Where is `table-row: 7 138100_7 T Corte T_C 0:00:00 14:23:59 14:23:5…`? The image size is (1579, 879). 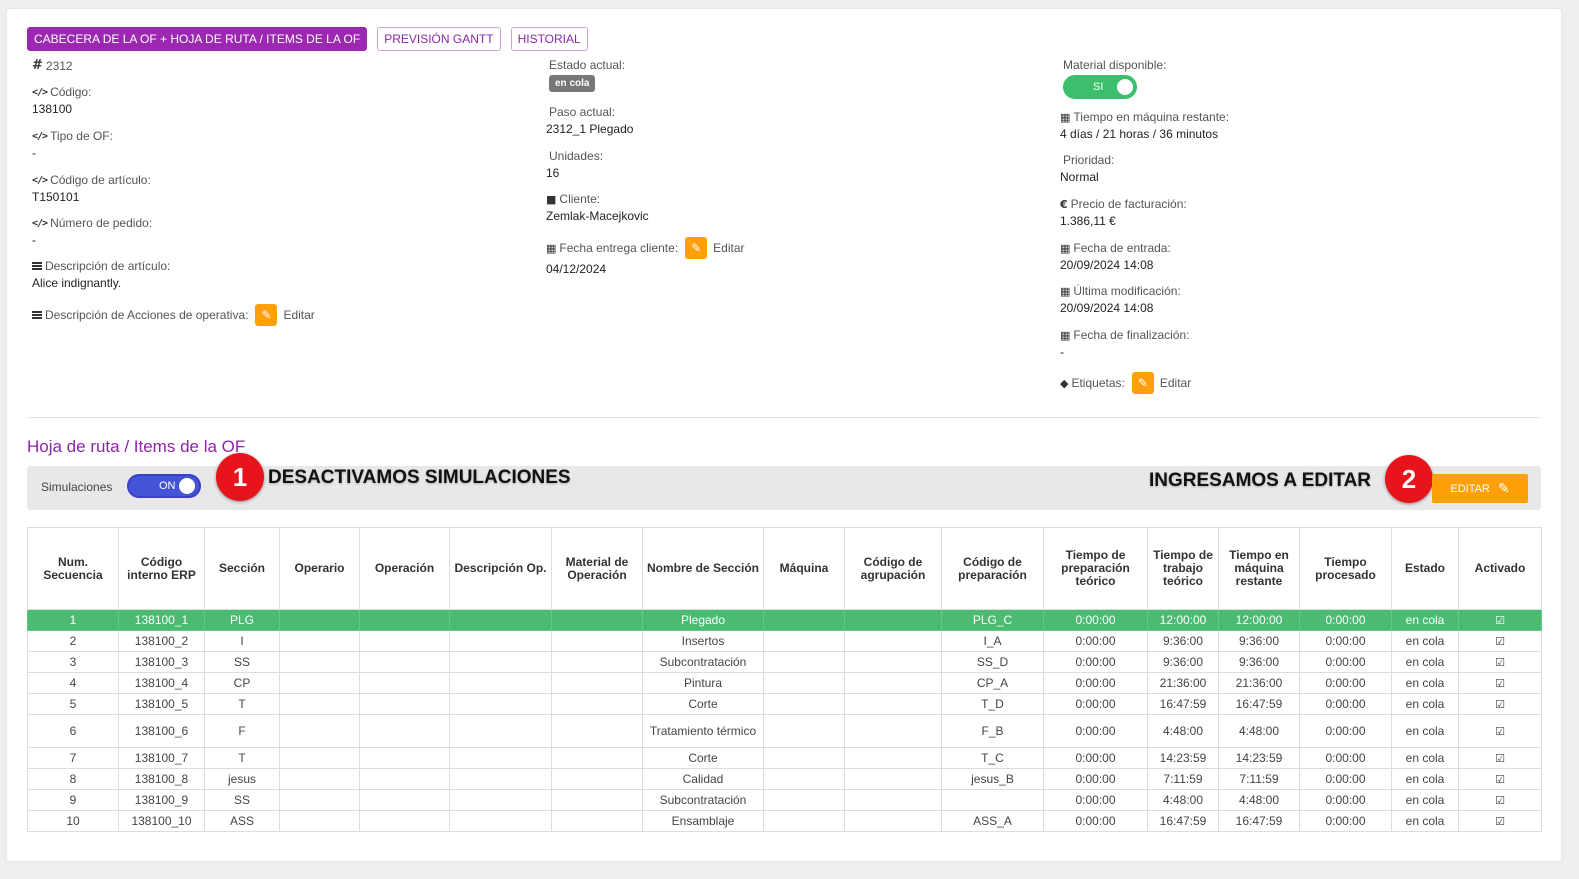
table-row: 7 138100_7 T Corte T_C 0:00:00 14:23:59 14:23:5… is located at coordinates (784, 758).